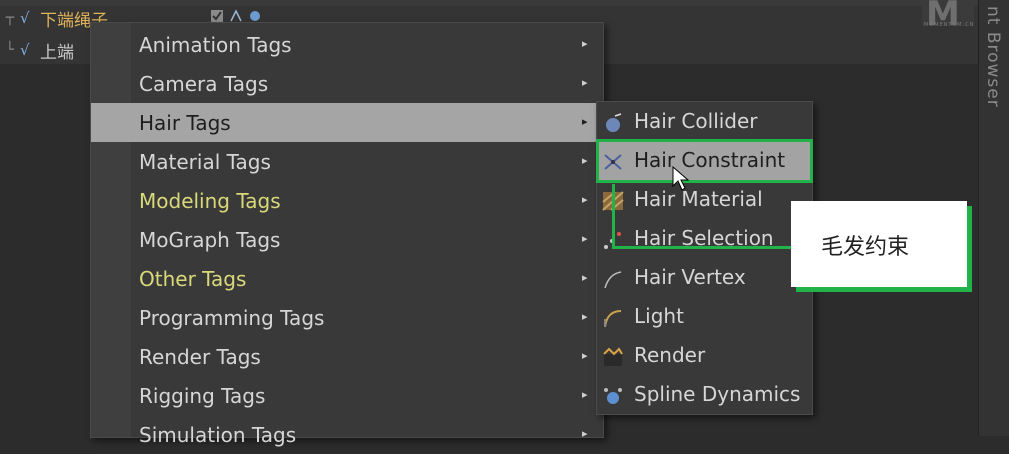  Describe the element at coordinates (347, 83) in the screenshot. I see `menu-item-camera-tags: Camera Tags ▸` at that location.